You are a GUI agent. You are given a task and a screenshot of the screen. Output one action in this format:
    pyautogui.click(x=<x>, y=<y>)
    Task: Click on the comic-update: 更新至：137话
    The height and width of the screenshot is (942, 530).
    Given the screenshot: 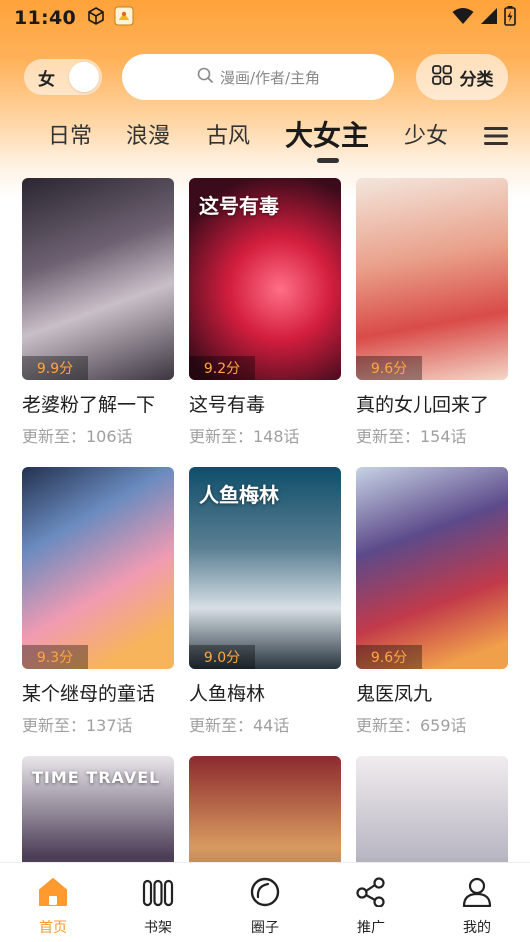 What is the action you would take?
    pyautogui.click(x=77, y=725)
    